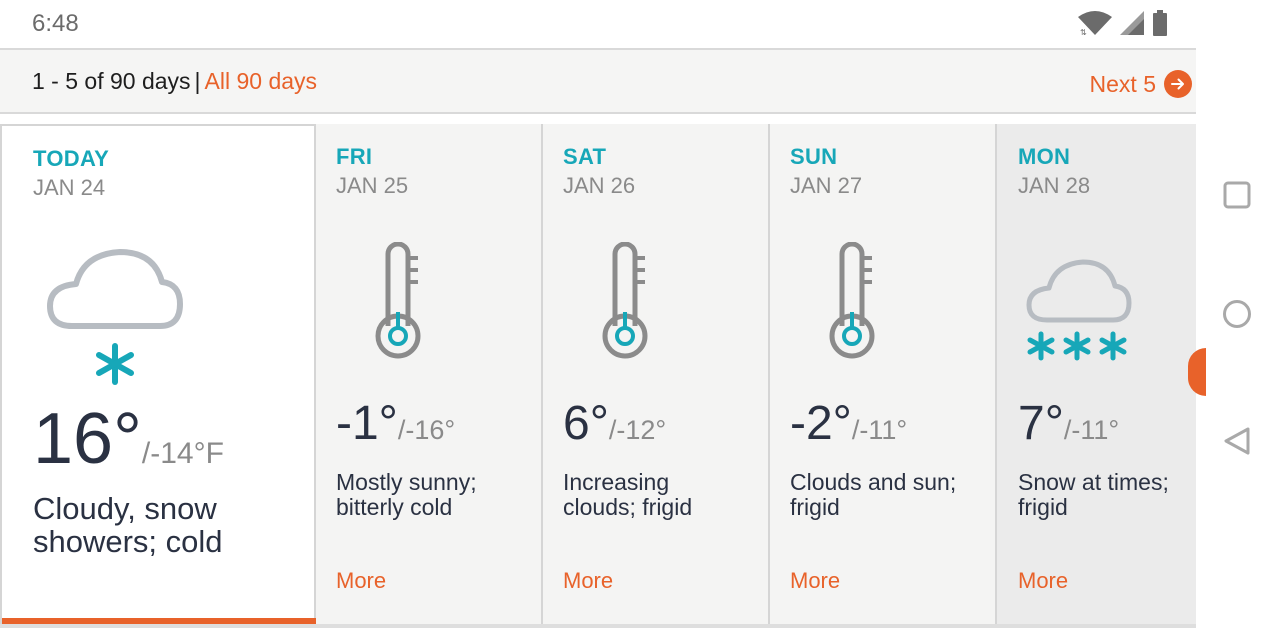  I want to click on temperature-row: 6° /-12°, so click(614, 423).